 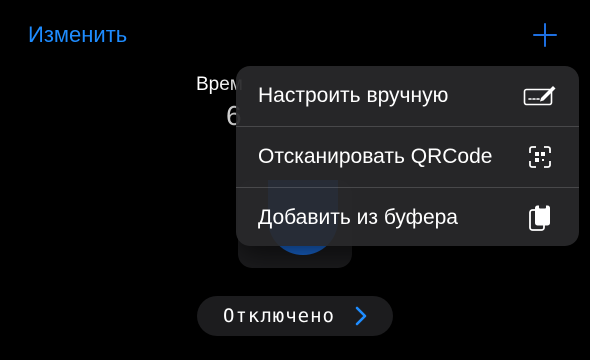 I want to click on clipboard-icon, so click(x=540, y=218).